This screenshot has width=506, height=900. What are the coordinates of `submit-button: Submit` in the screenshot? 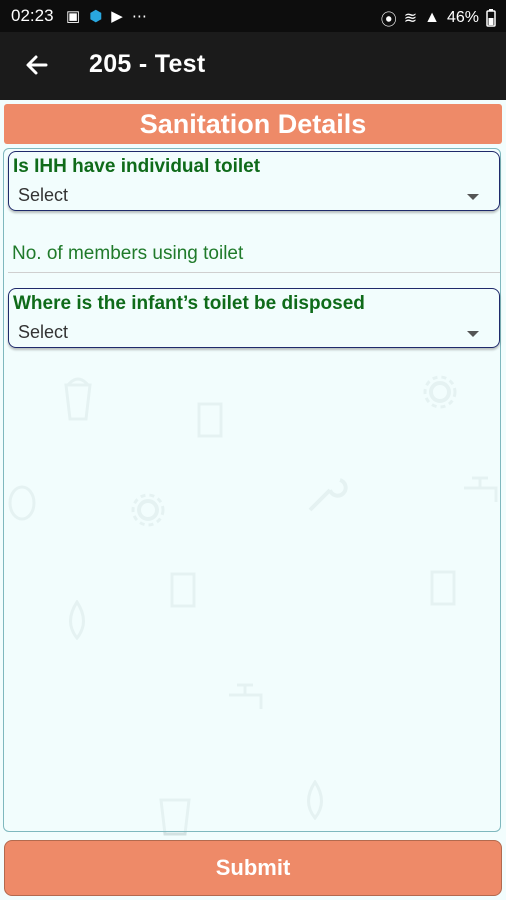 It's located at (253, 868).